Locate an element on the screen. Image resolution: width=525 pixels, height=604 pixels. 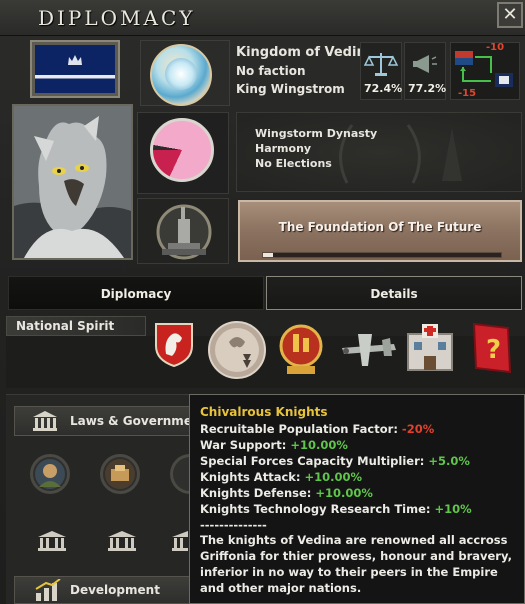
trade-goods-icon is located at coordinates (120, 474).